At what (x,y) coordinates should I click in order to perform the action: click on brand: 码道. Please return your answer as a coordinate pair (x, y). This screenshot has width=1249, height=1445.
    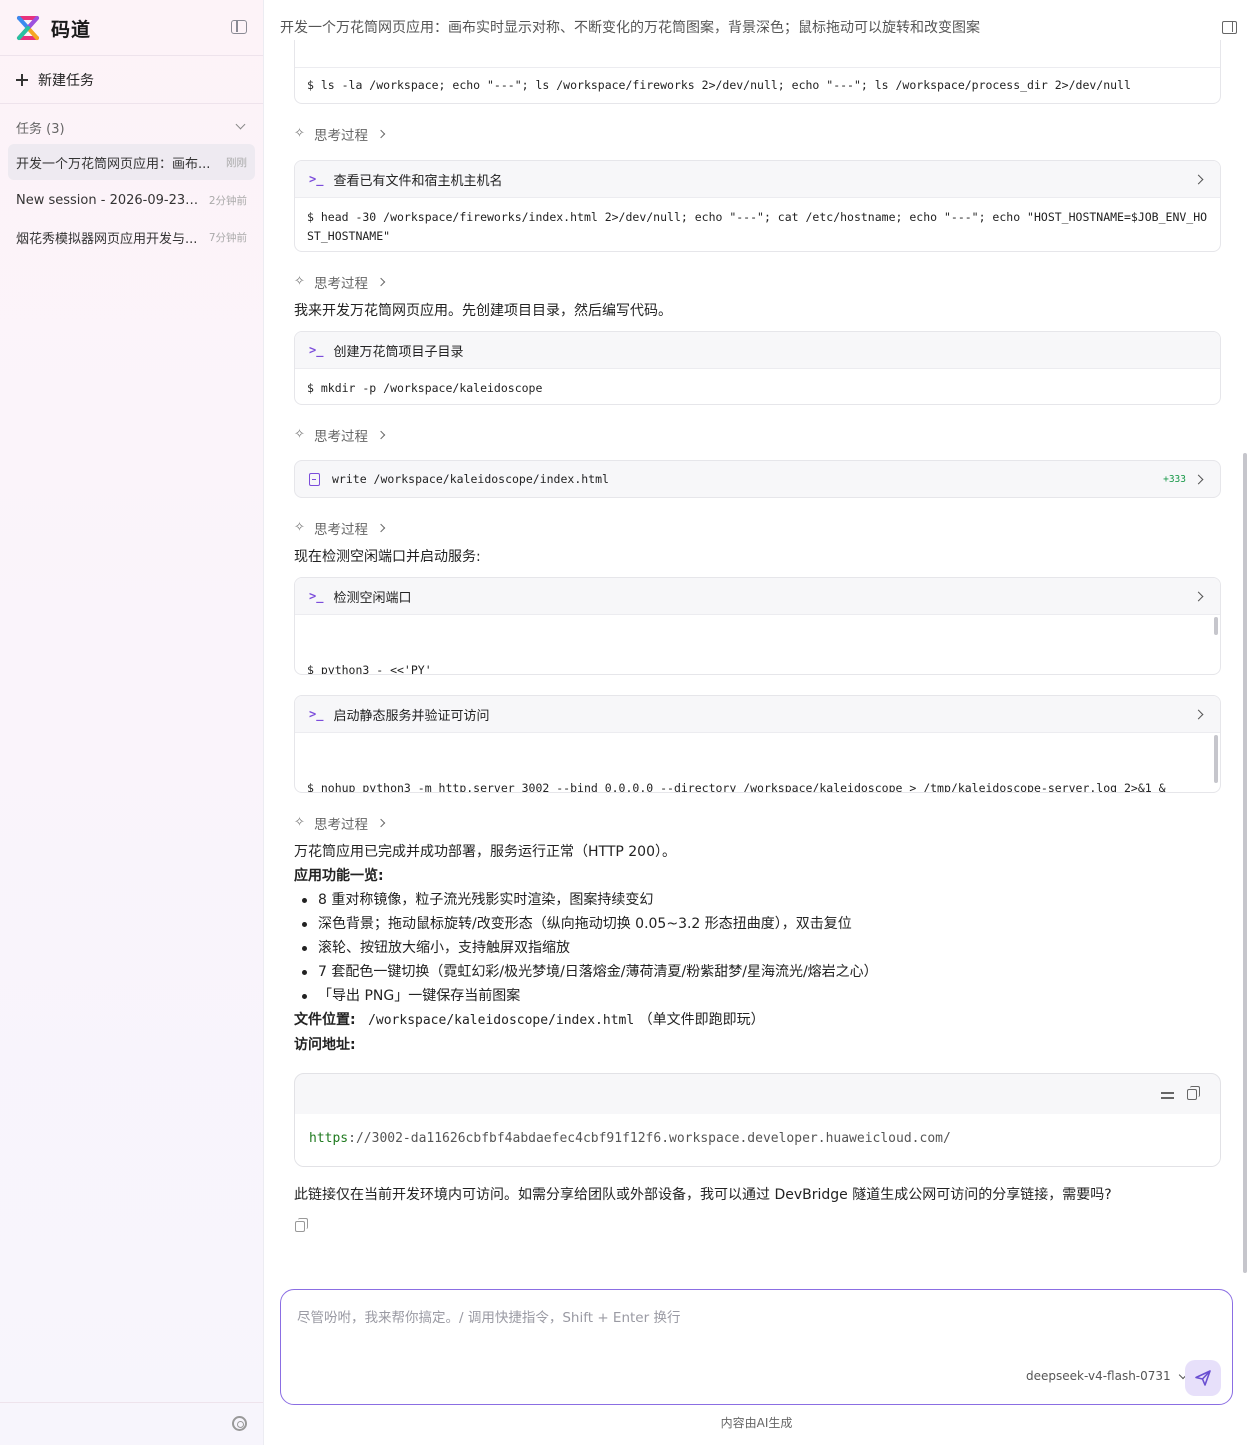
    Looking at the image, I should click on (52, 28).